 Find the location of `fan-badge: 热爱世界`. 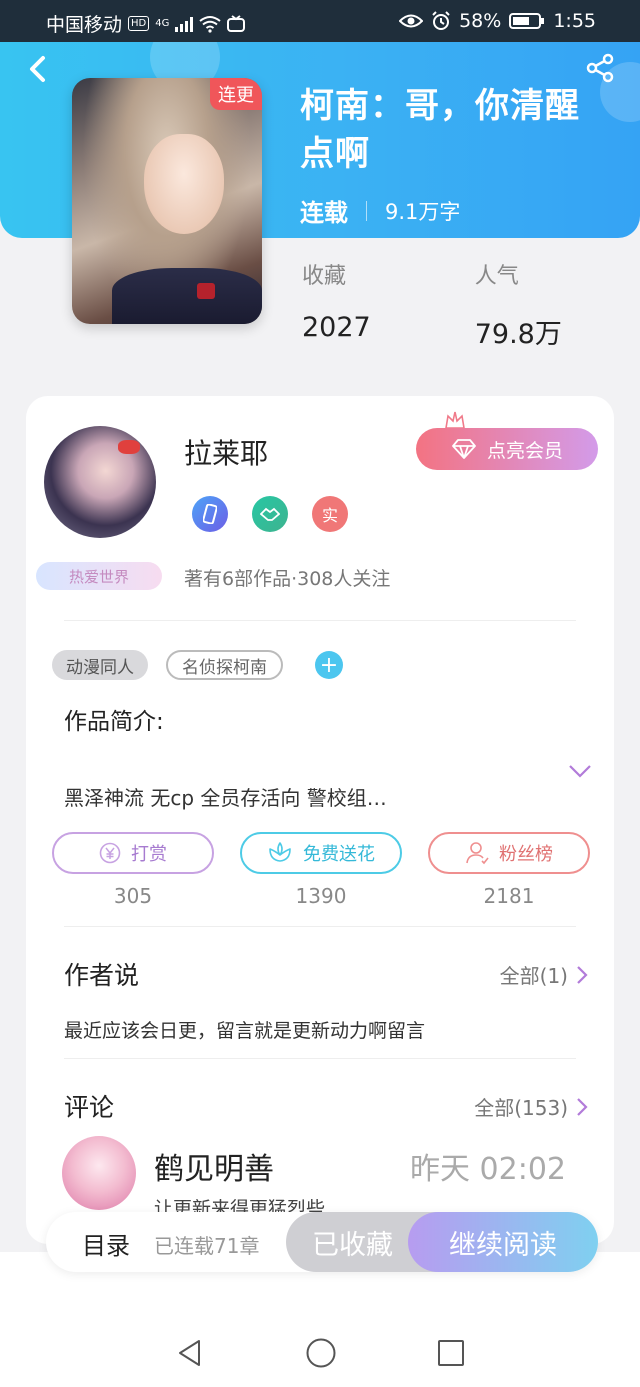

fan-badge: 热爱世界 is located at coordinates (99, 576).